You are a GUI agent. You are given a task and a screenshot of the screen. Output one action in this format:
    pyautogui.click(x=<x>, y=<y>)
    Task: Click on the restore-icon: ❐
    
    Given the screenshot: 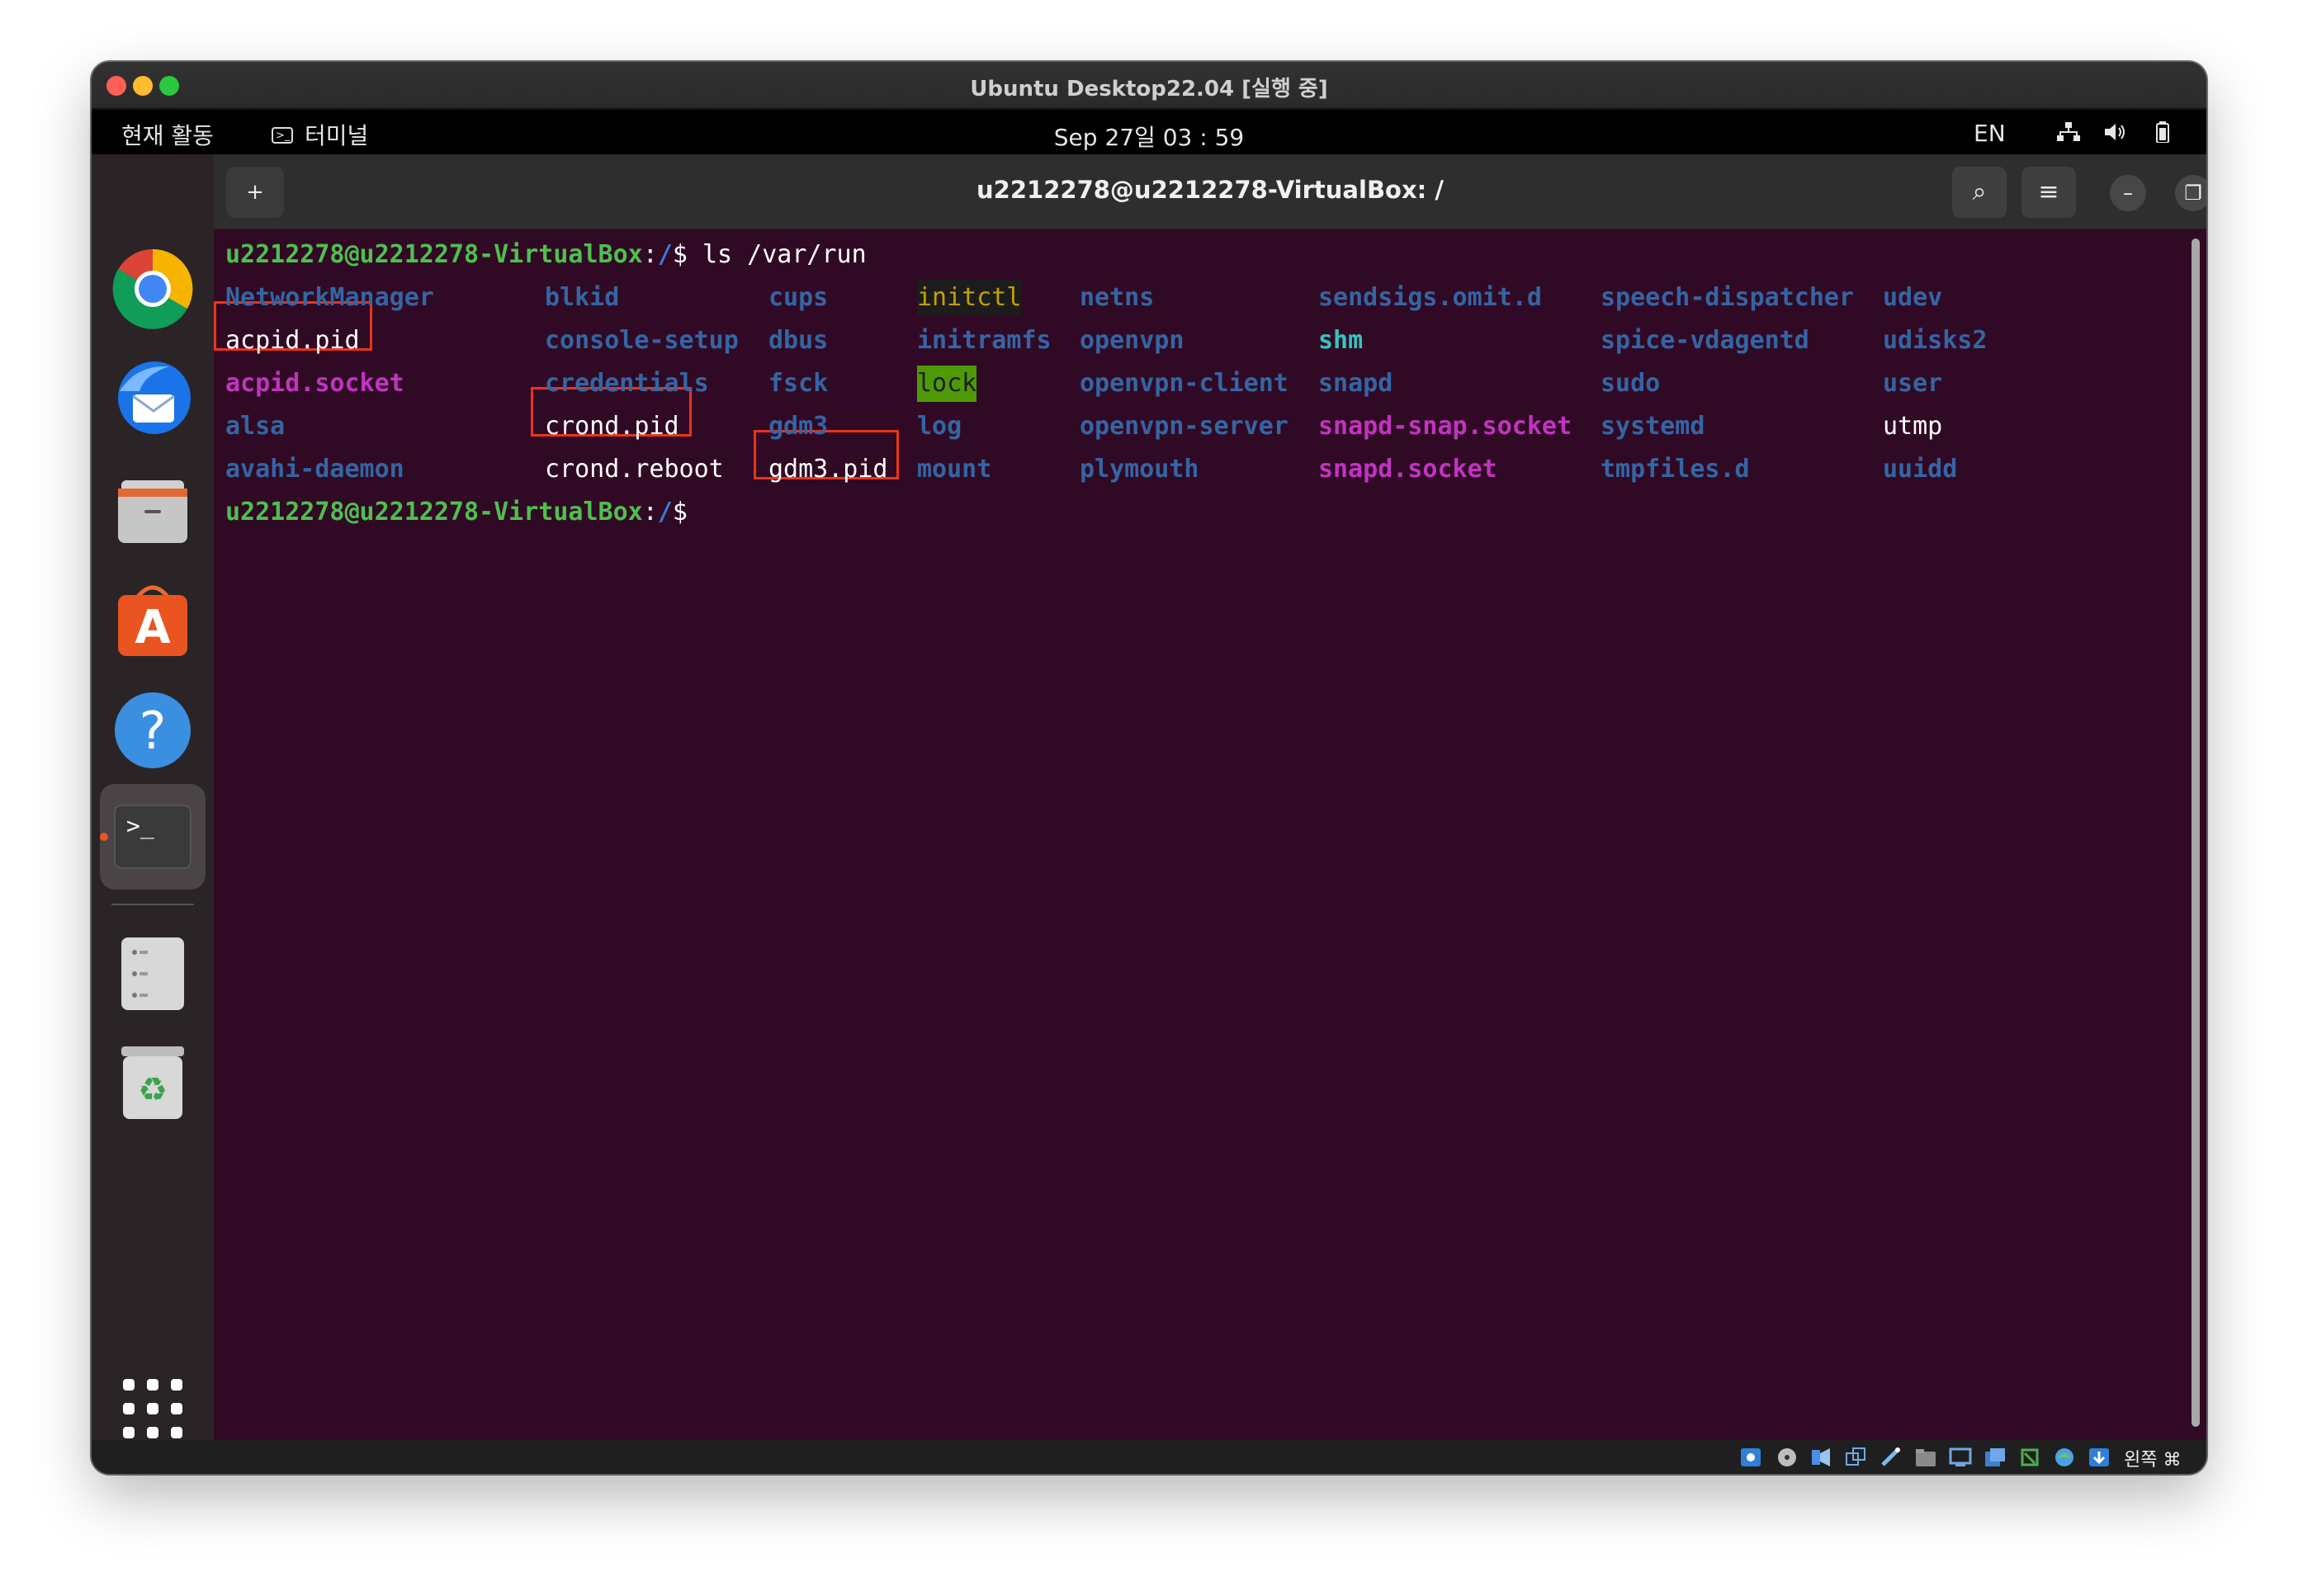 What is the action you would take?
    pyautogui.click(x=2193, y=193)
    